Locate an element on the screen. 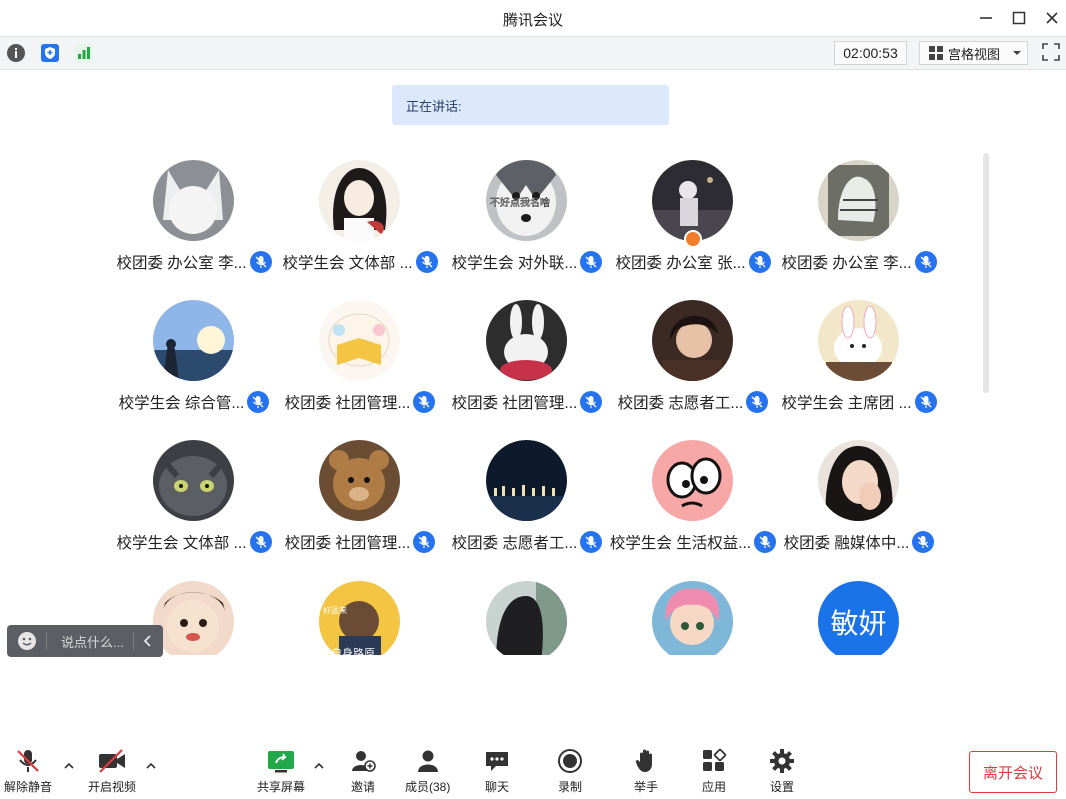 The width and height of the screenshot is (1066, 799). apps-button: 应用 is located at coordinates (714, 773).